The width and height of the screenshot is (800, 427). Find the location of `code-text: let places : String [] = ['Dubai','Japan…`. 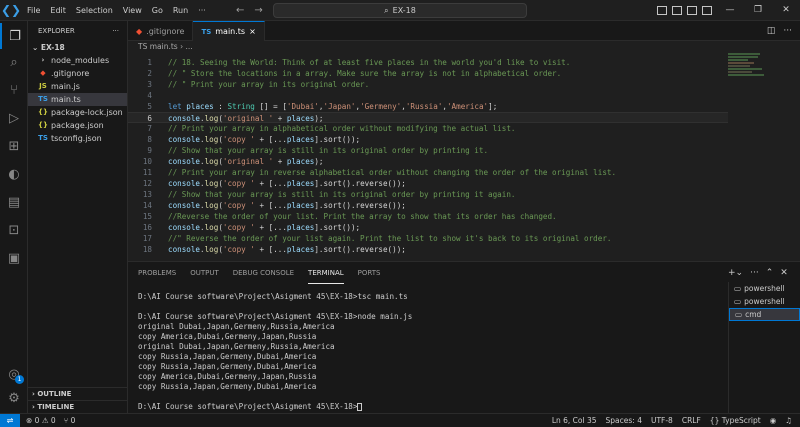

code-text: let places : String [] = ['Dubai','Japan… is located at coordinates (333, 106).